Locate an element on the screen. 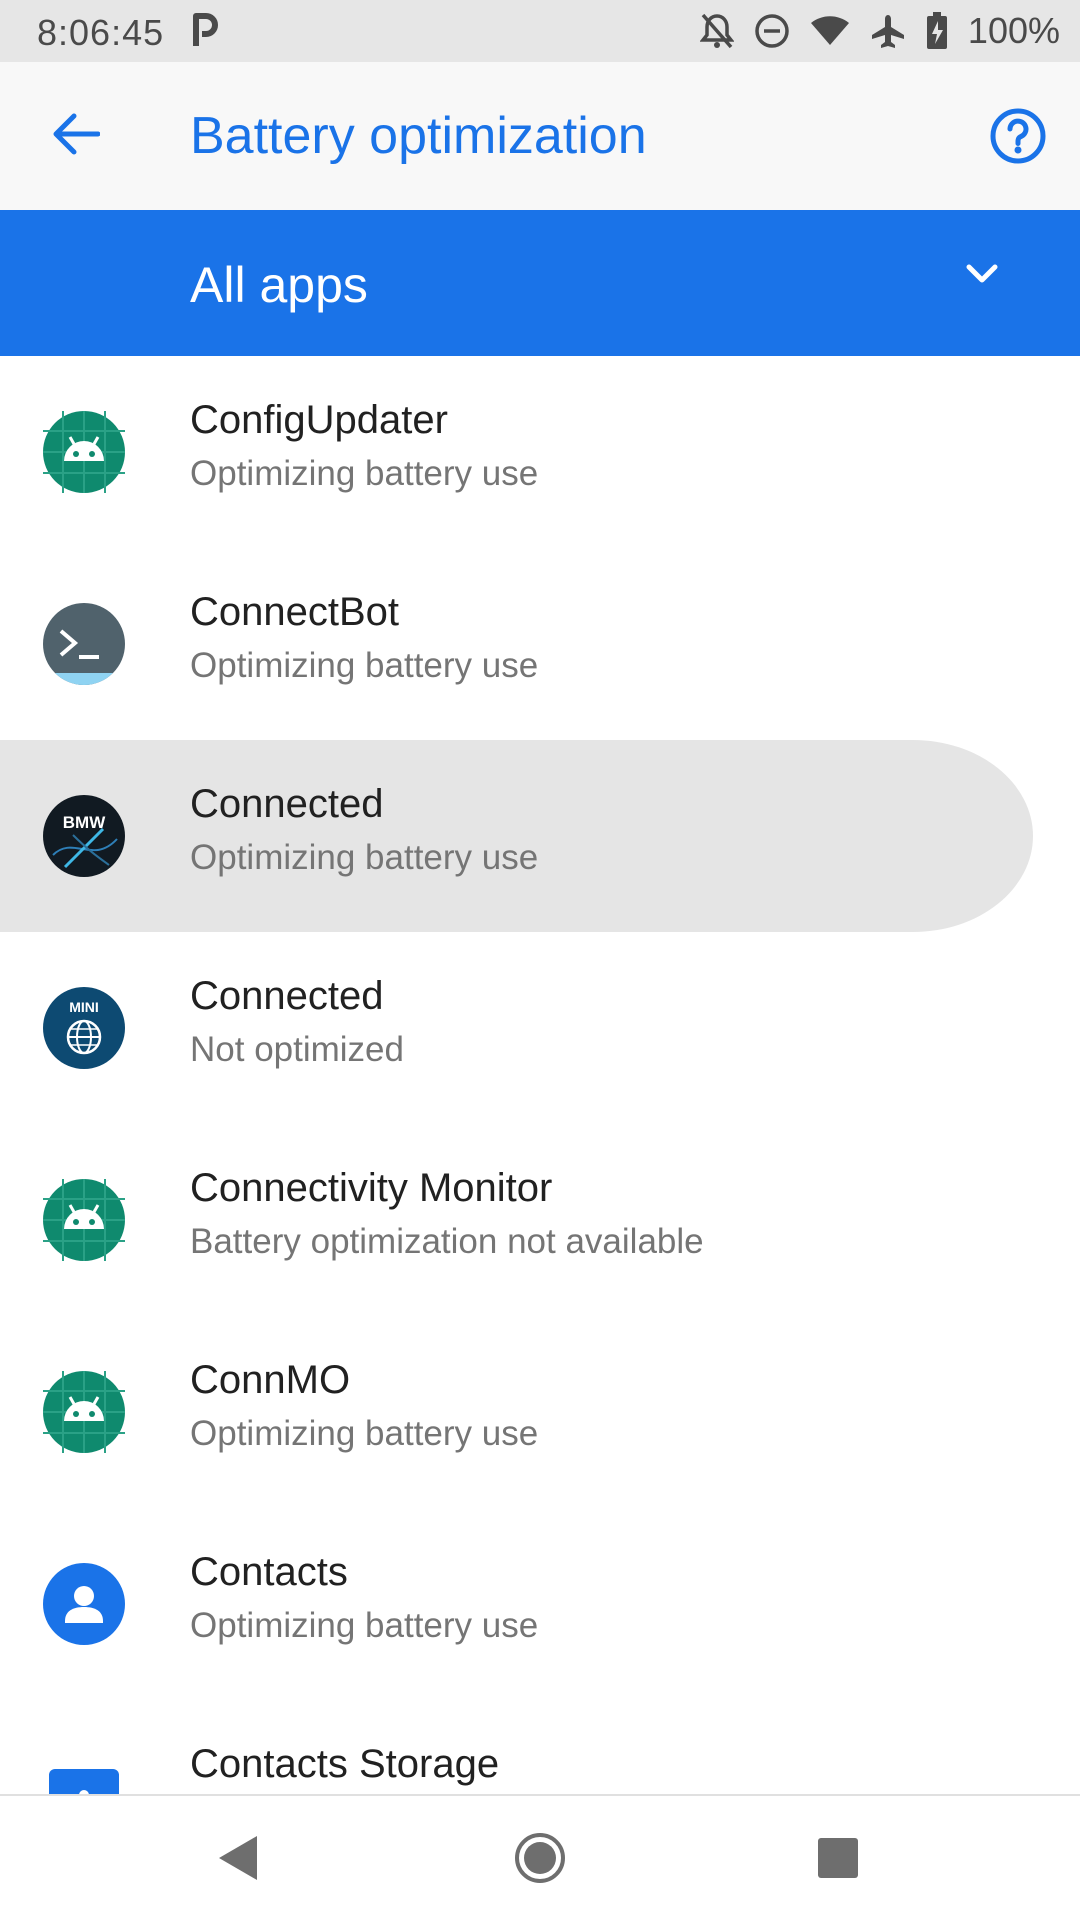  navigation-bar is located at coordinates (540, 1858).